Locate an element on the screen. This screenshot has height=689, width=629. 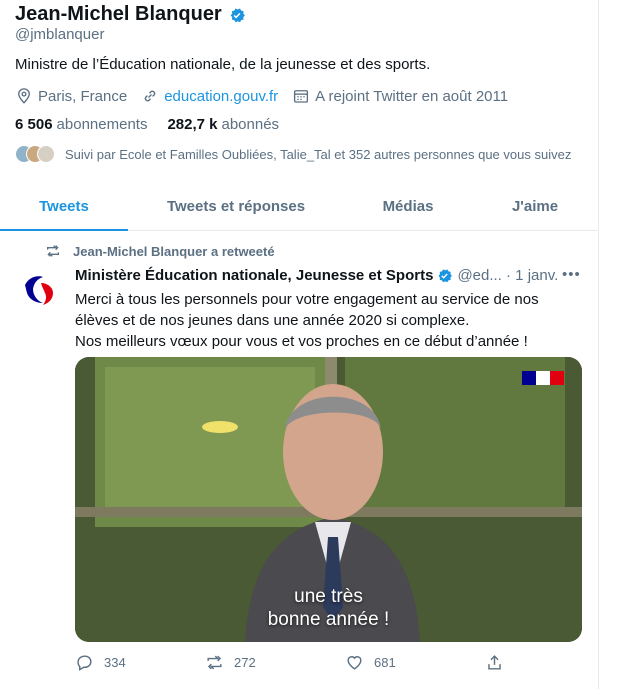
followers-count: 282,7 k is located at coordinates (192, 124).